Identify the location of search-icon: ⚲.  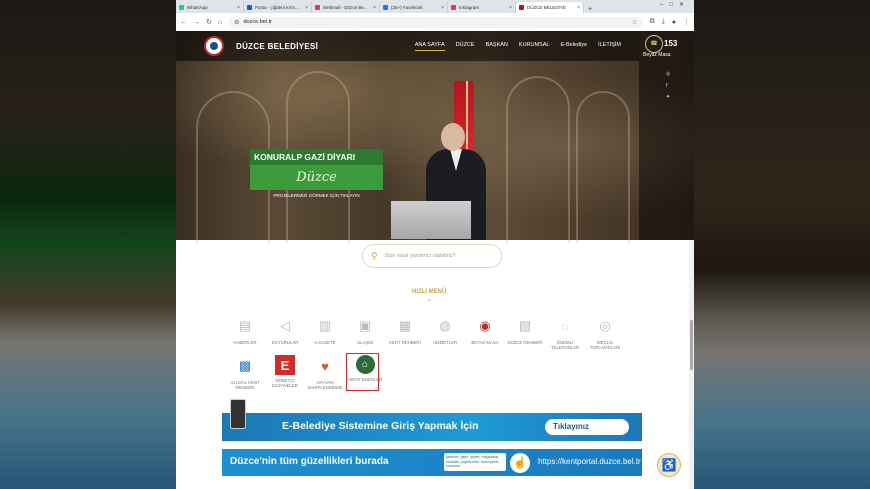
(374, 255).